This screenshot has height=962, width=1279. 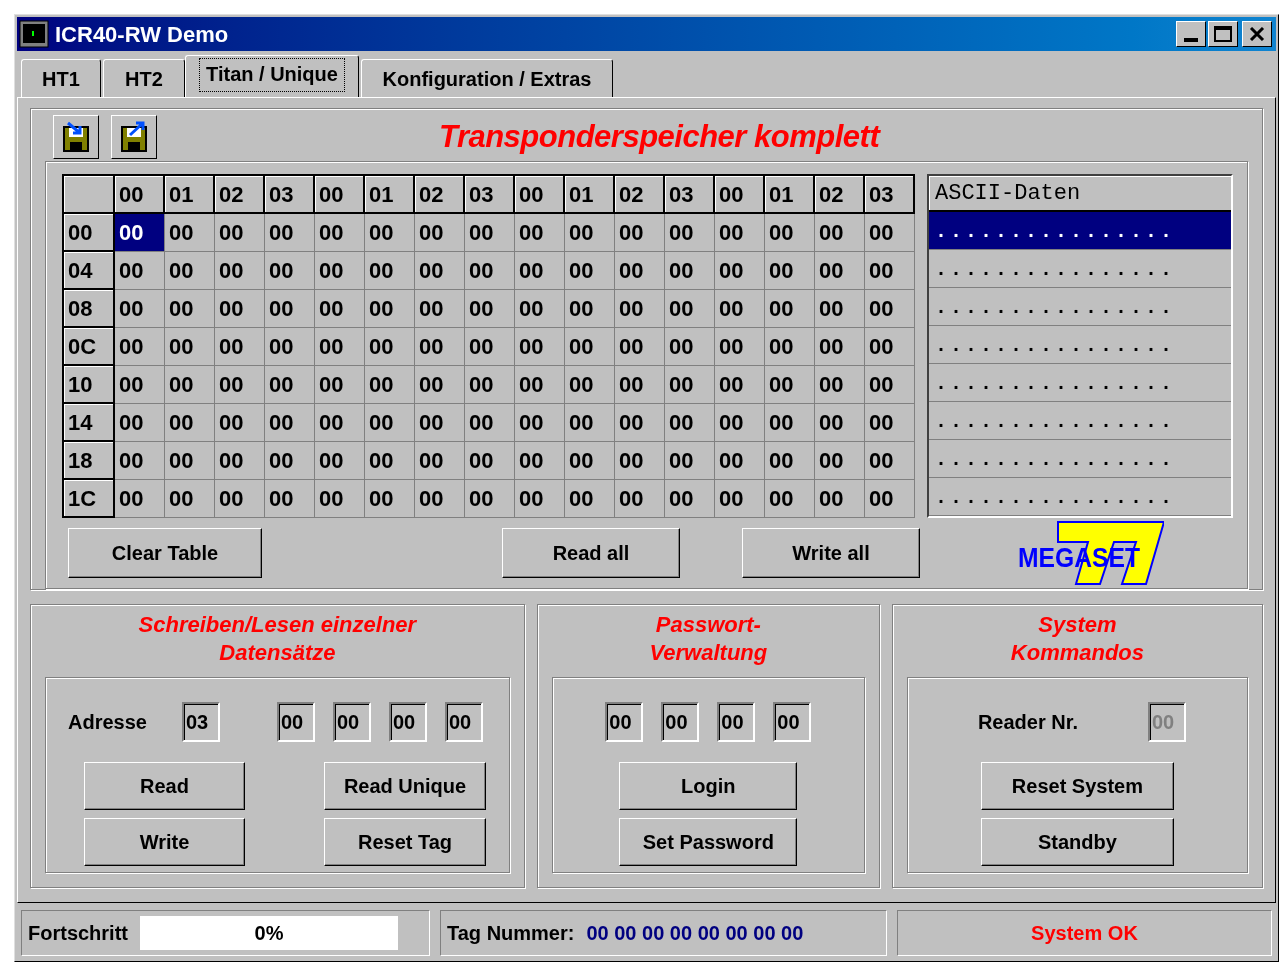 What do you see at coordinates (164, 786) in the screenshot?
I see `action-button: Read` at bounding box center [164, 786].